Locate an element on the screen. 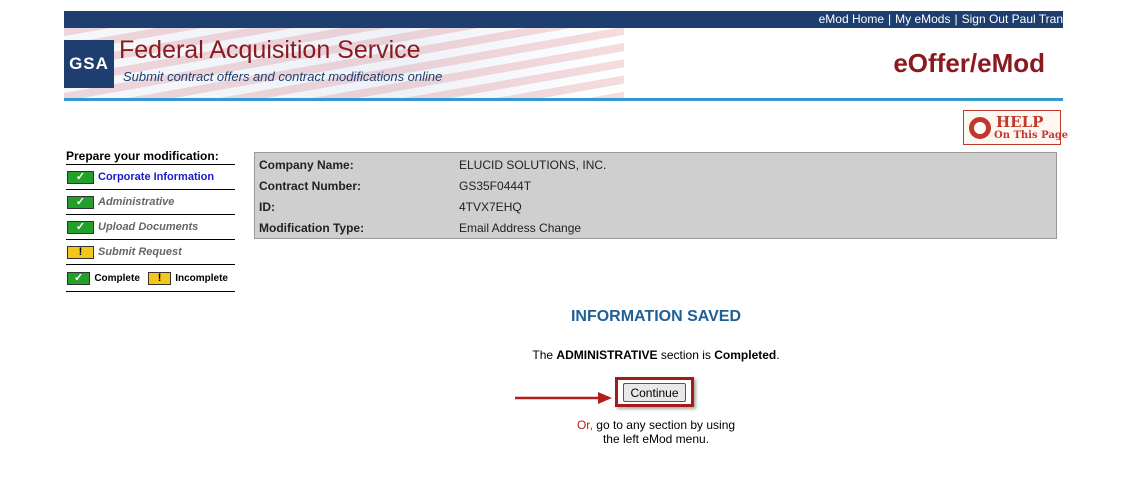 Image resolution: width=1126 pixels, height=492 pixels. info-row-contract-number: Contract Number: GS35F0444T is located at coordinates (655, 186).